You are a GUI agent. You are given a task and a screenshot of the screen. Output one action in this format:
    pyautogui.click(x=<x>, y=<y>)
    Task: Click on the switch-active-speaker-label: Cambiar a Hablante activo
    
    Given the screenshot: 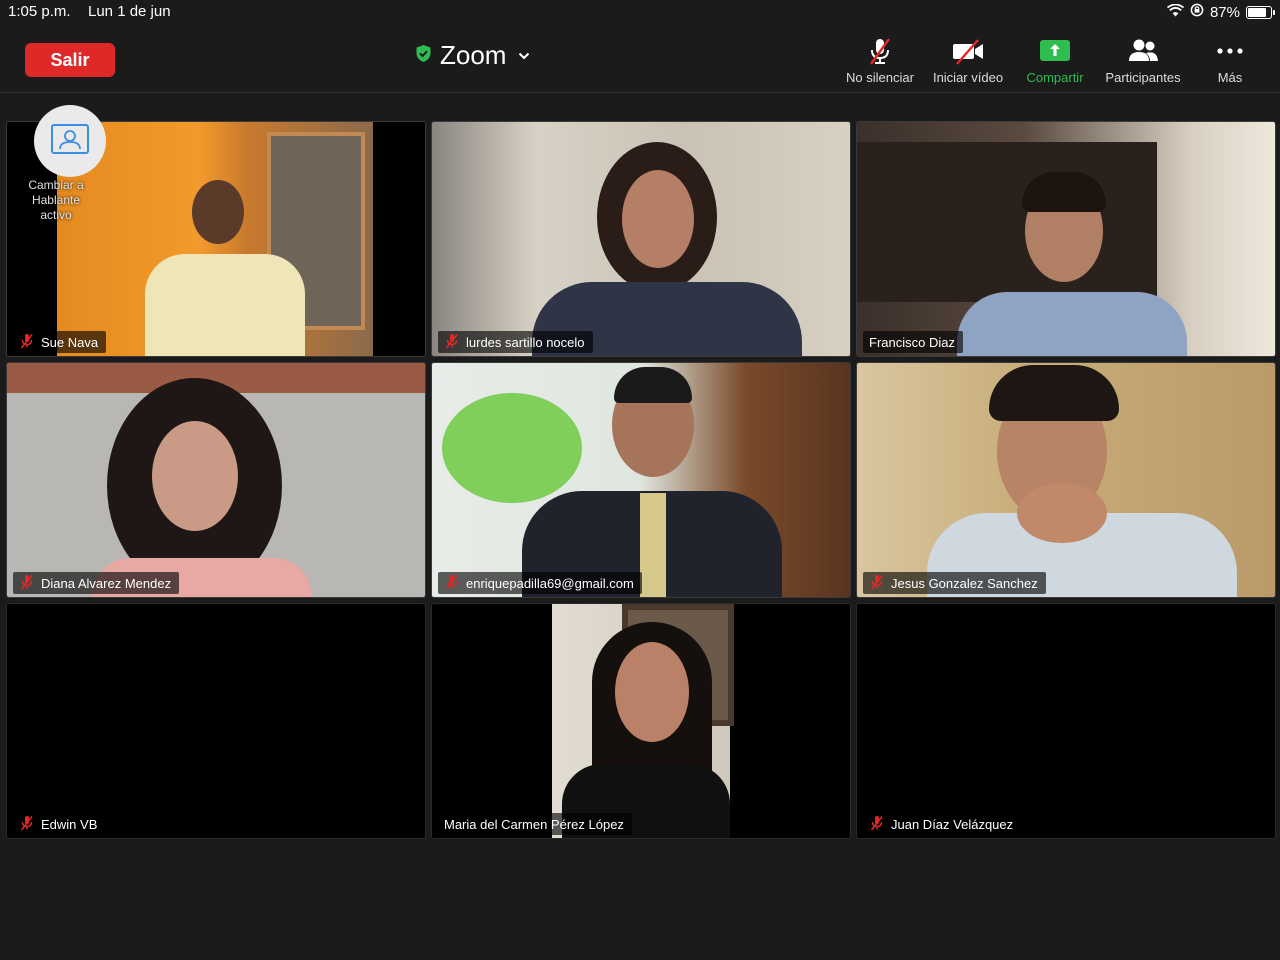 What is the action you would take?
    pyautogui.click(x=56, y=200)
    